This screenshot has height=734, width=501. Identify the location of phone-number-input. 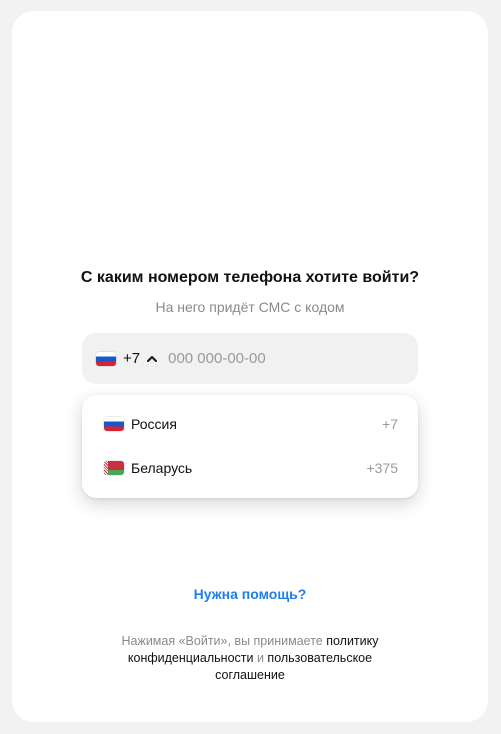
(278, 358).